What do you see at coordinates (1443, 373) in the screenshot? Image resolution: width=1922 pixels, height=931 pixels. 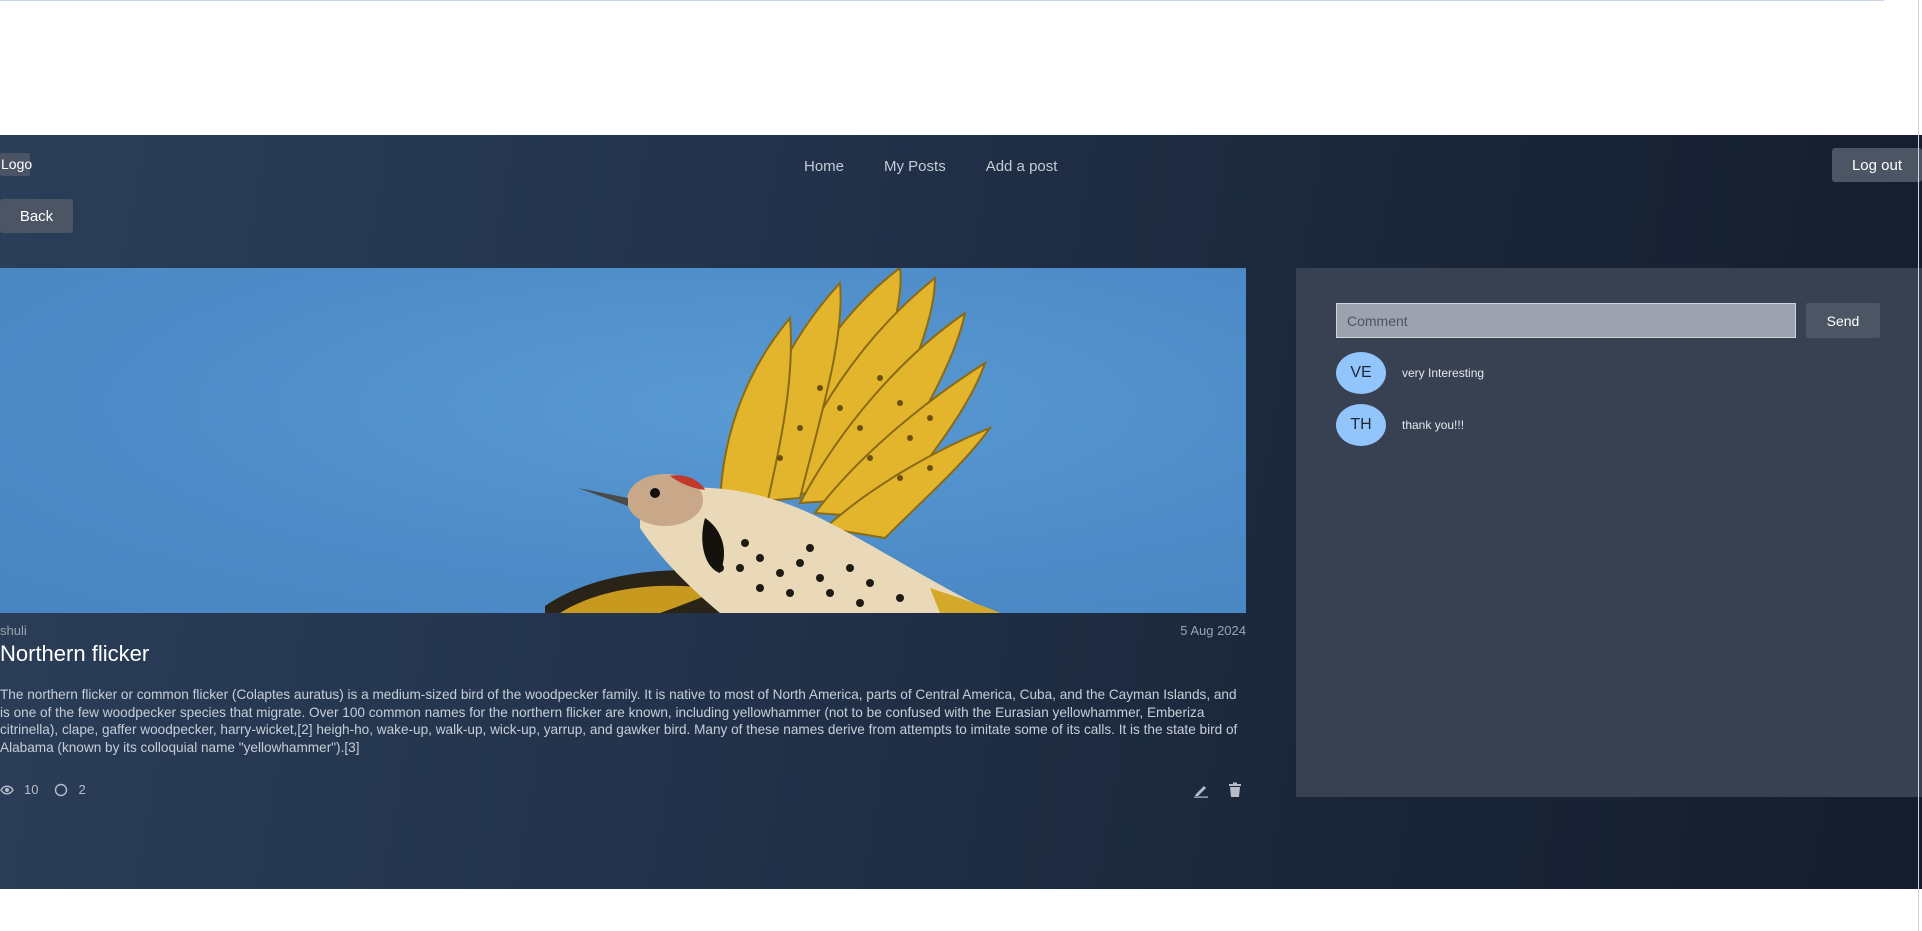 I see `comment-text: very Interesting` at bounding box center [1443, 373].